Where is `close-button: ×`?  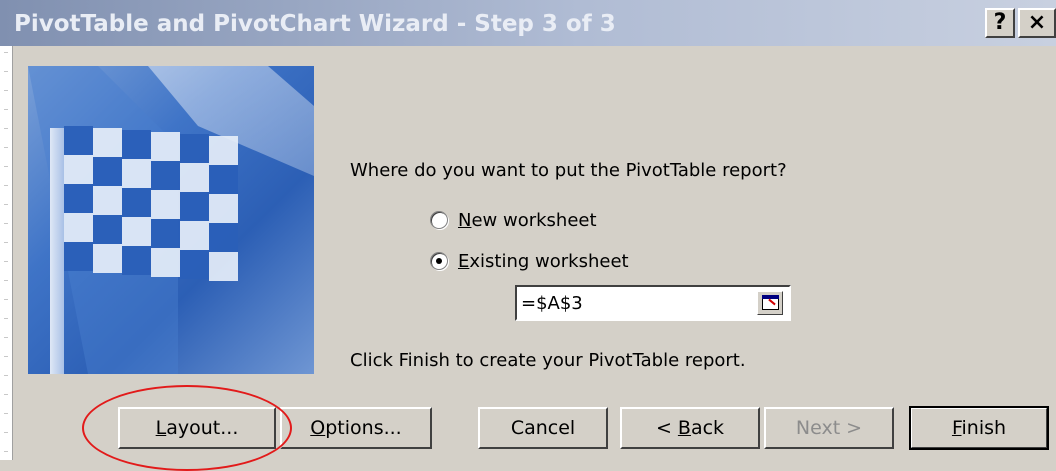 close-button: × is located at coordinates (1037, 23).